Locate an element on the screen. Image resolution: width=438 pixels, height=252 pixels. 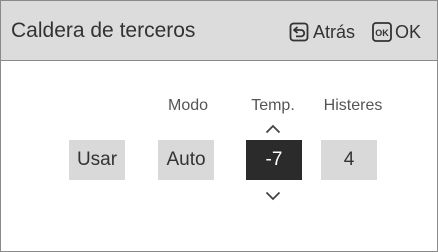
back-label: Atrás is located at coordinates (334, 31).